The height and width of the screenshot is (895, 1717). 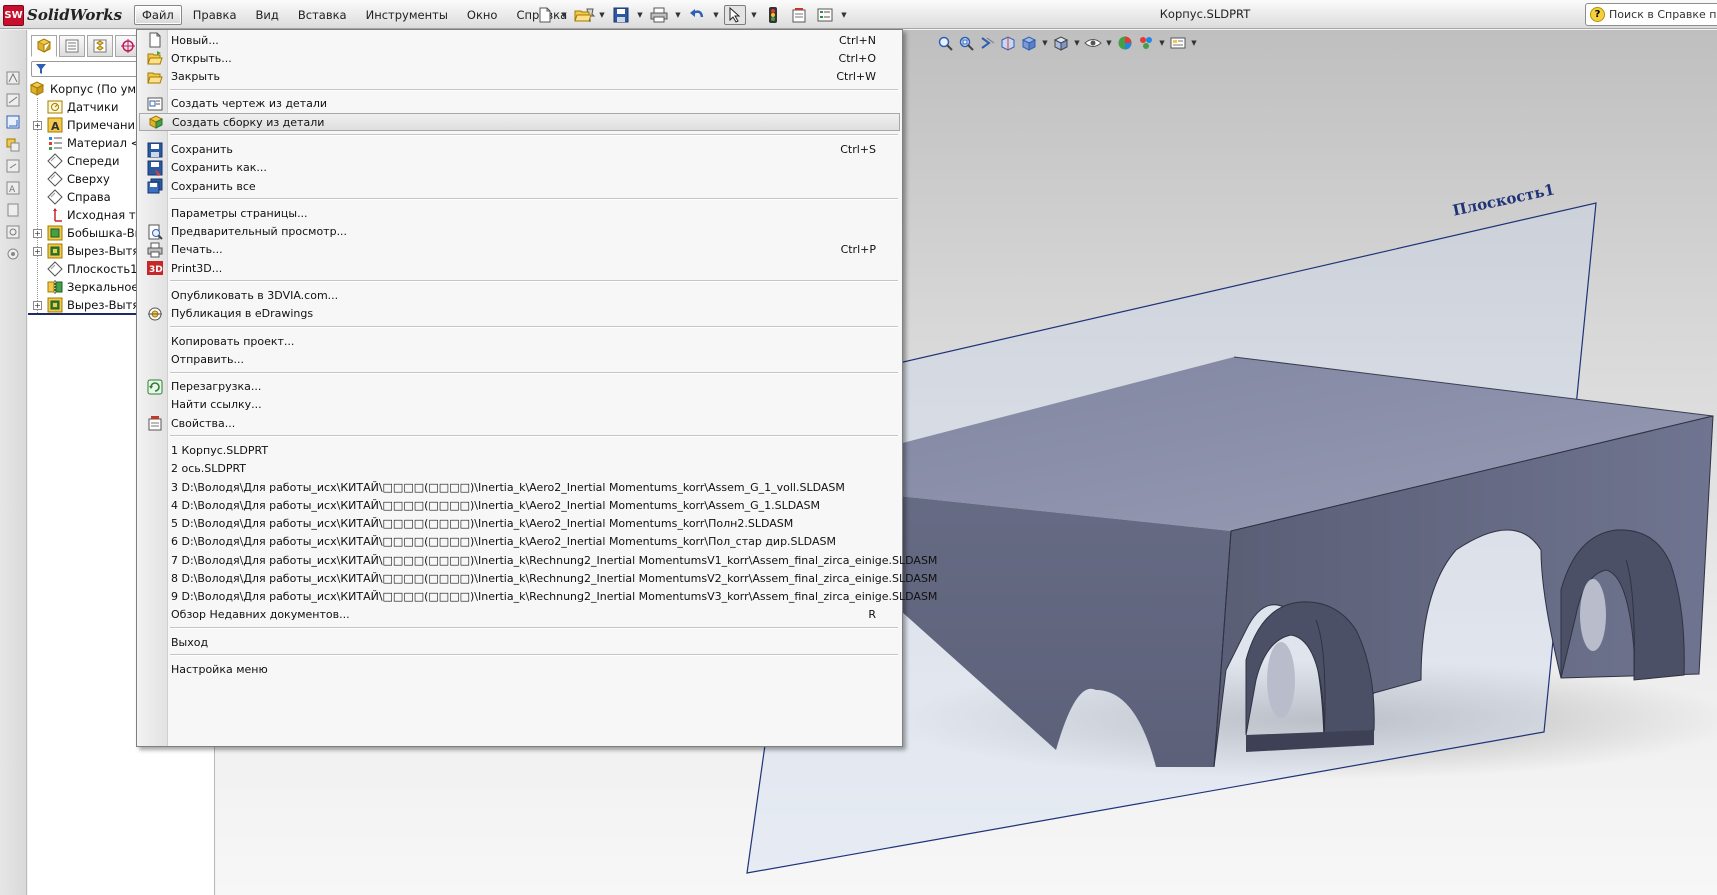 I want to click on save-button, so click(x=621, y=15).